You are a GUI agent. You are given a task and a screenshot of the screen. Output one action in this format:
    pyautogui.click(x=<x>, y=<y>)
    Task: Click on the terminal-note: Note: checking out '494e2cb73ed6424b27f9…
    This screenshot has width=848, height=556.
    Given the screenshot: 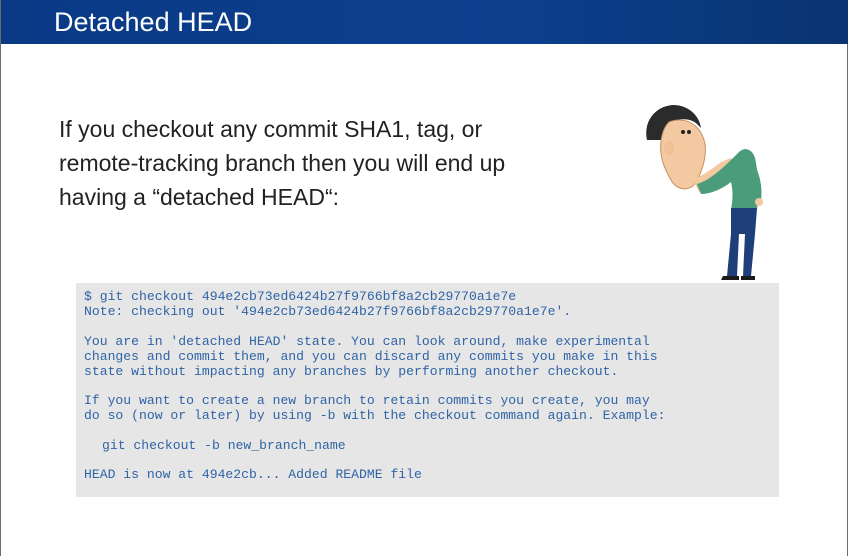 What is the action you would take?
    pyautogui.click(x=328, y=311)
    